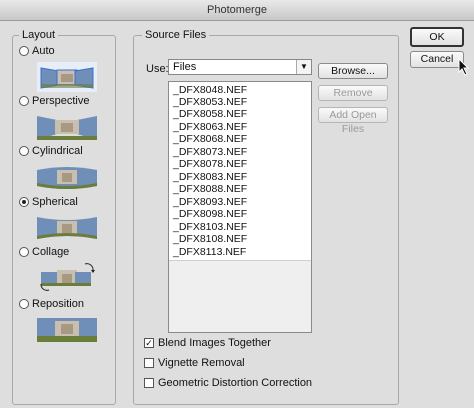 The height and width of the screenshot is (408, 474). What do you see at coordinates (210, 164) in the screenshot?
I see `list-item: _DFX8078.NEF` at bounding box center [210, 164].